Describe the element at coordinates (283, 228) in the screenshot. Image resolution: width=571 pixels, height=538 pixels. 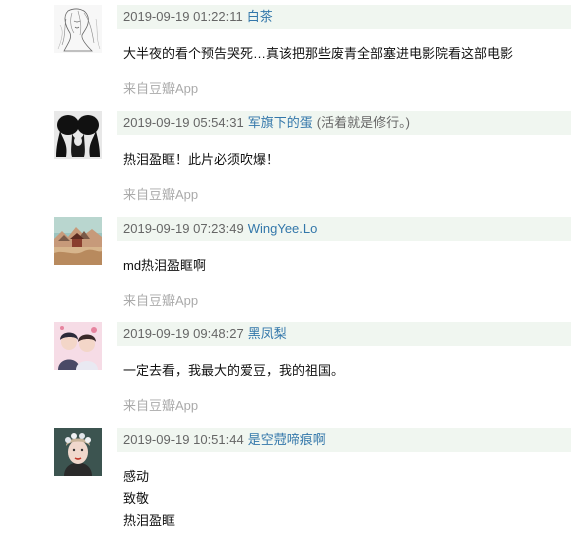
I see `comment-username: WingYee.Lo` at that location.